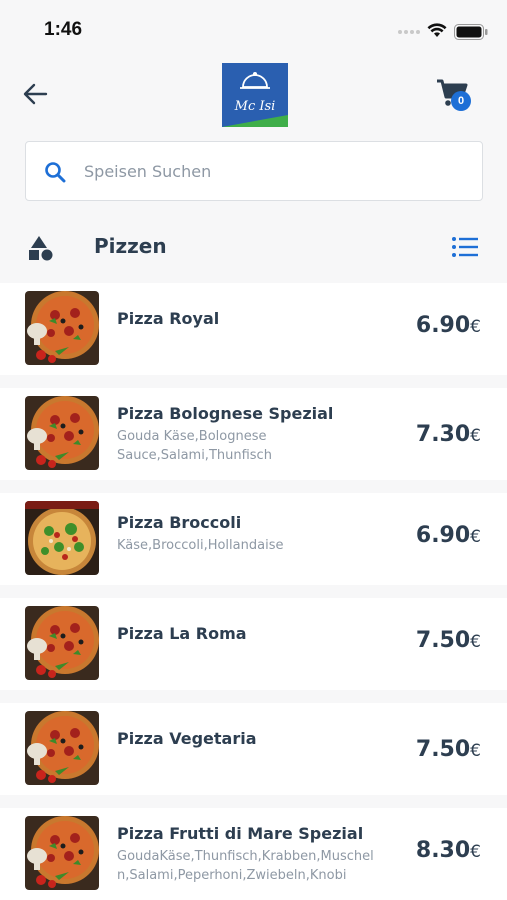  I want to click on product-name: Pizza Frutti di Mare Spezial, so click(240, 833).